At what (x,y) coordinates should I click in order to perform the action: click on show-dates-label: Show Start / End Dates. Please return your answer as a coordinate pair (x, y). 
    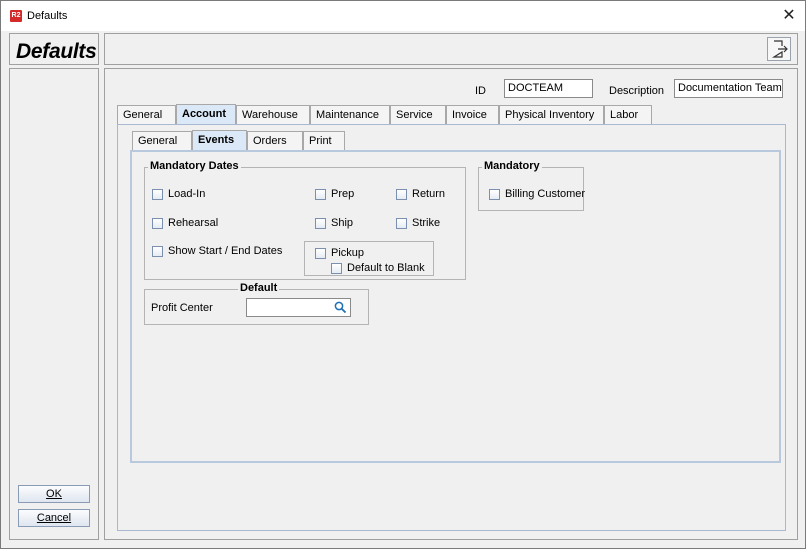
    Looking at the image, I should click on (225, 251).